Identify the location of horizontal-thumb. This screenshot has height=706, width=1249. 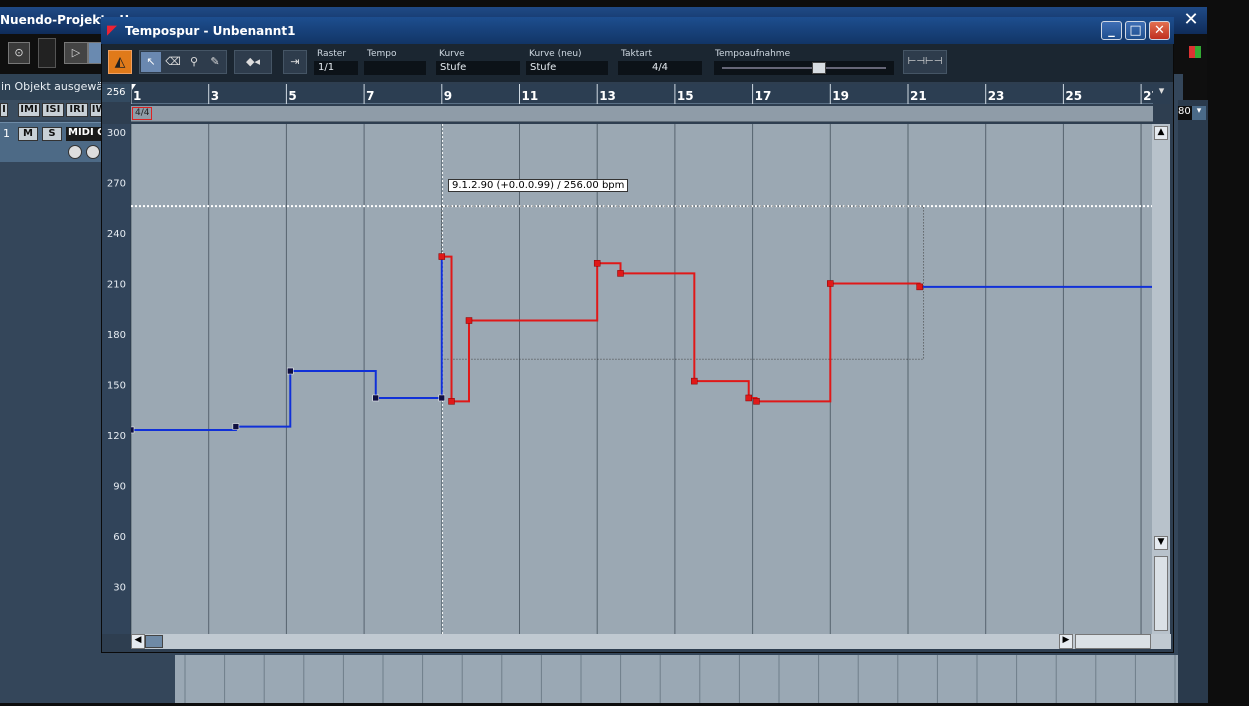
(154, 641).